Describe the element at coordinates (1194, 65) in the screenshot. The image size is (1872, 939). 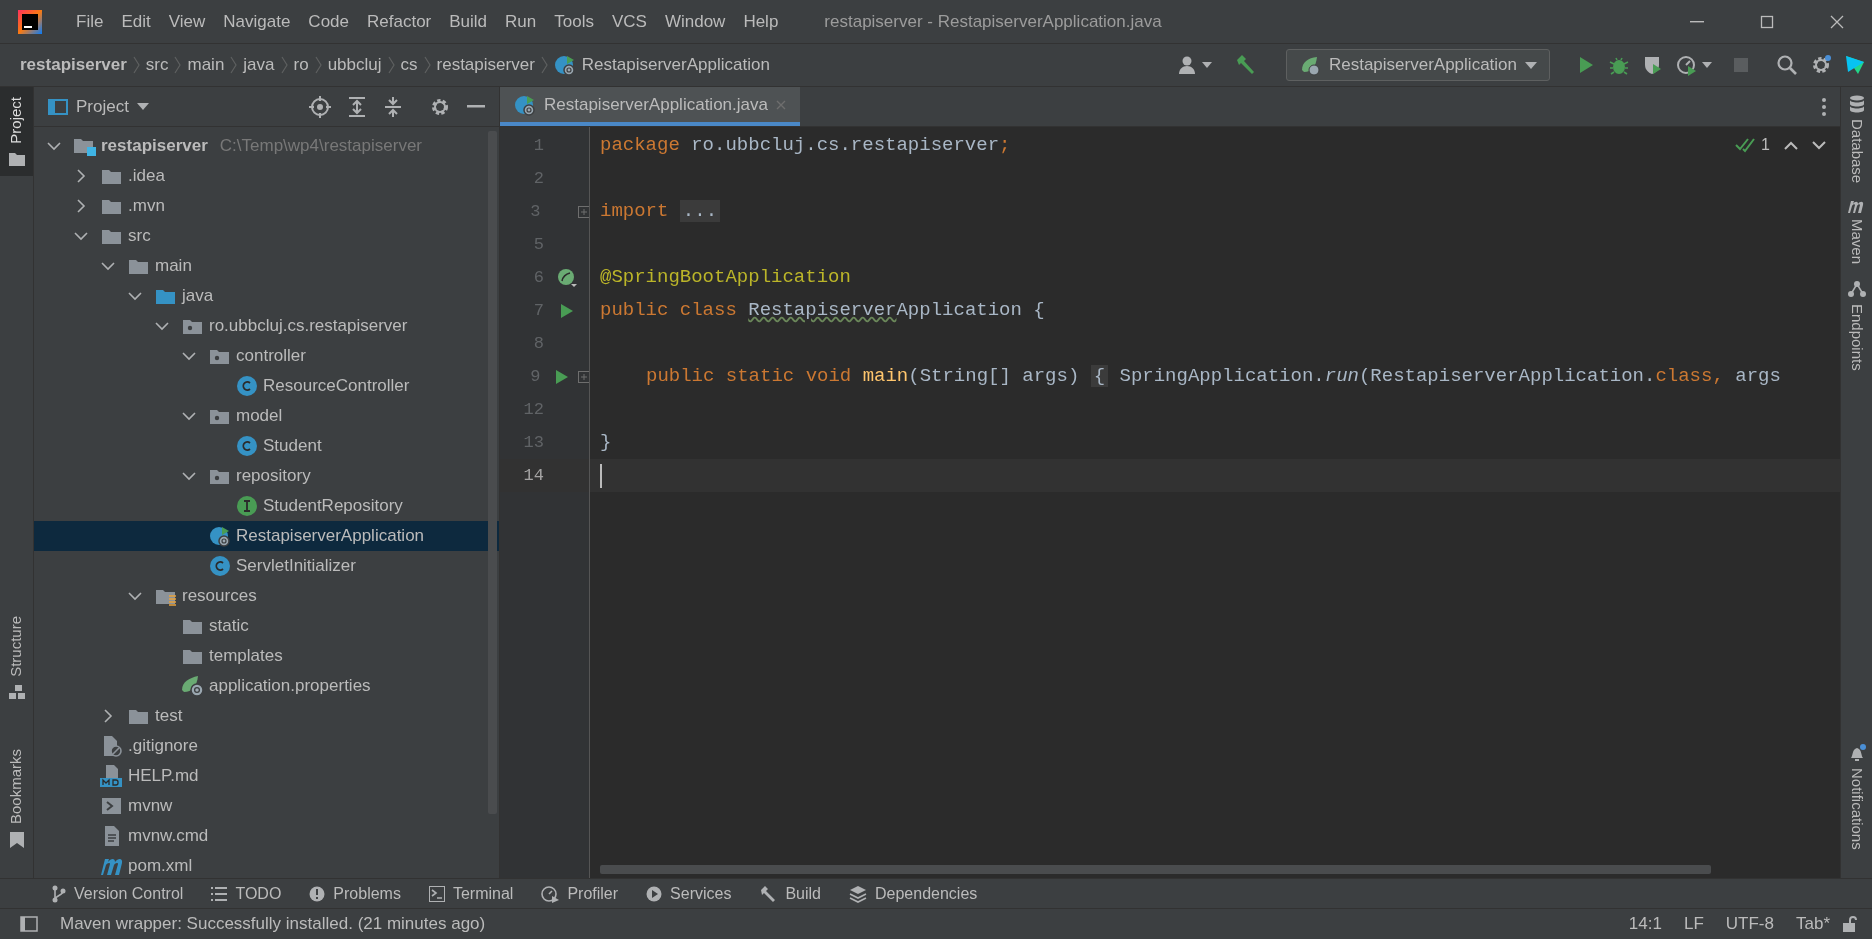
I see `user-menu-button` at that location.